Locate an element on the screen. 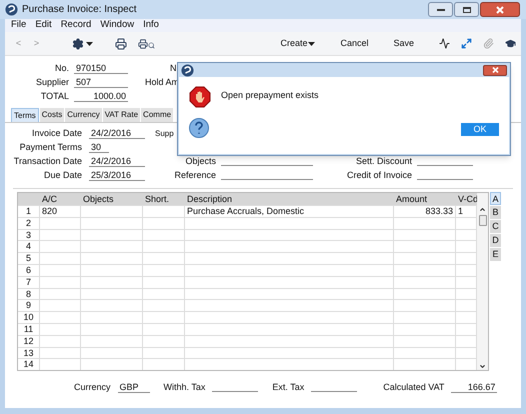  side-tab: C is located at coordinates (495, 226).